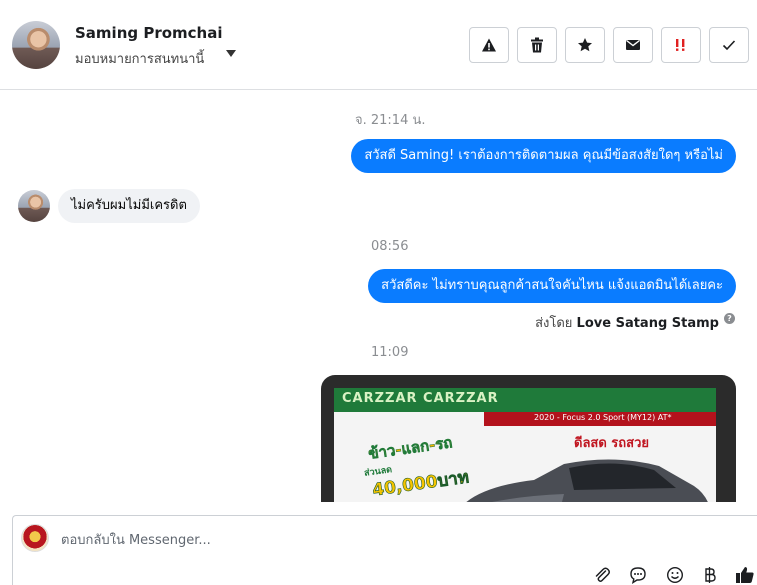 This screenshot has width=757, height=585. I want to click on like-button, so click(745, 574).